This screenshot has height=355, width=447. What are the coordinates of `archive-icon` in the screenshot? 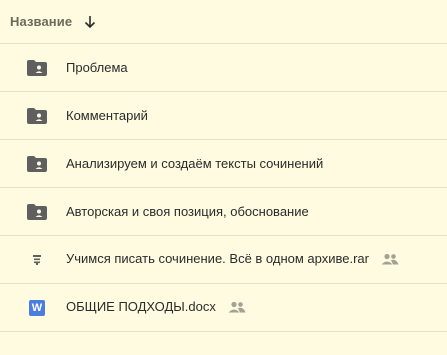 It's located at (37, 260).